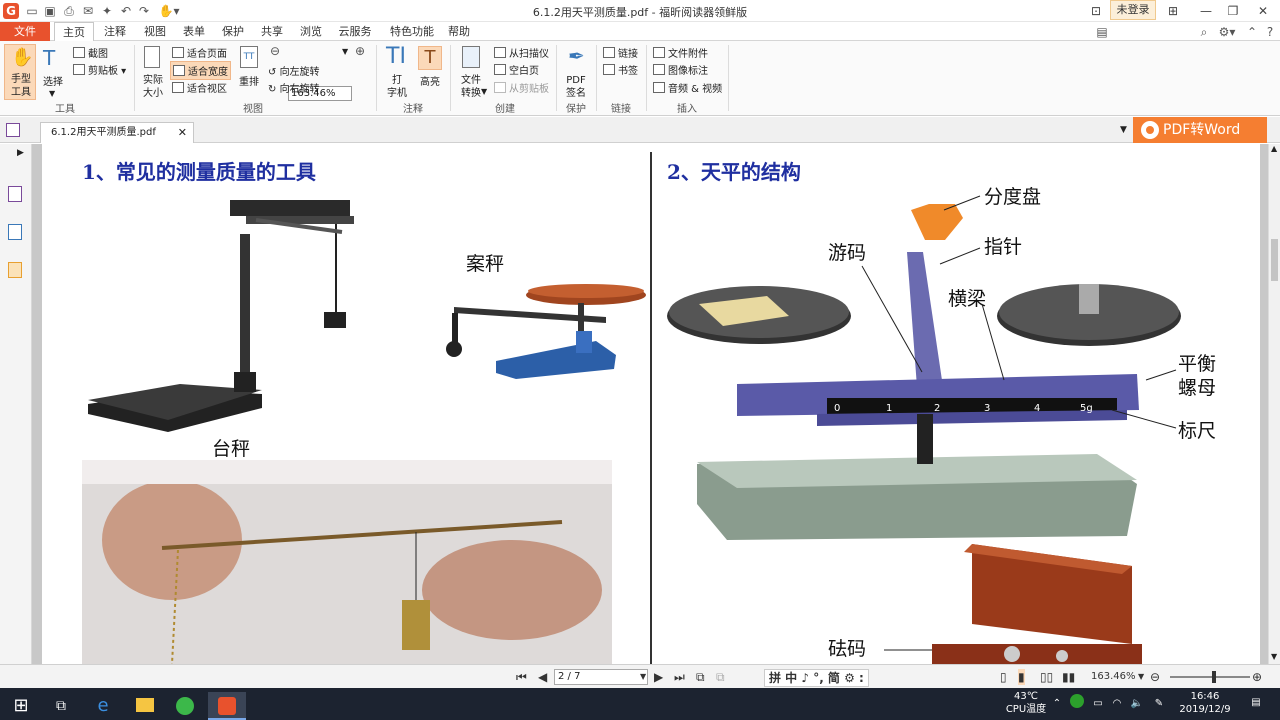  What do you see at coordinates (1227, 32) in the screenshot?
I see `settings-icon: ⚙▾` at bounding box center [1227, 32].